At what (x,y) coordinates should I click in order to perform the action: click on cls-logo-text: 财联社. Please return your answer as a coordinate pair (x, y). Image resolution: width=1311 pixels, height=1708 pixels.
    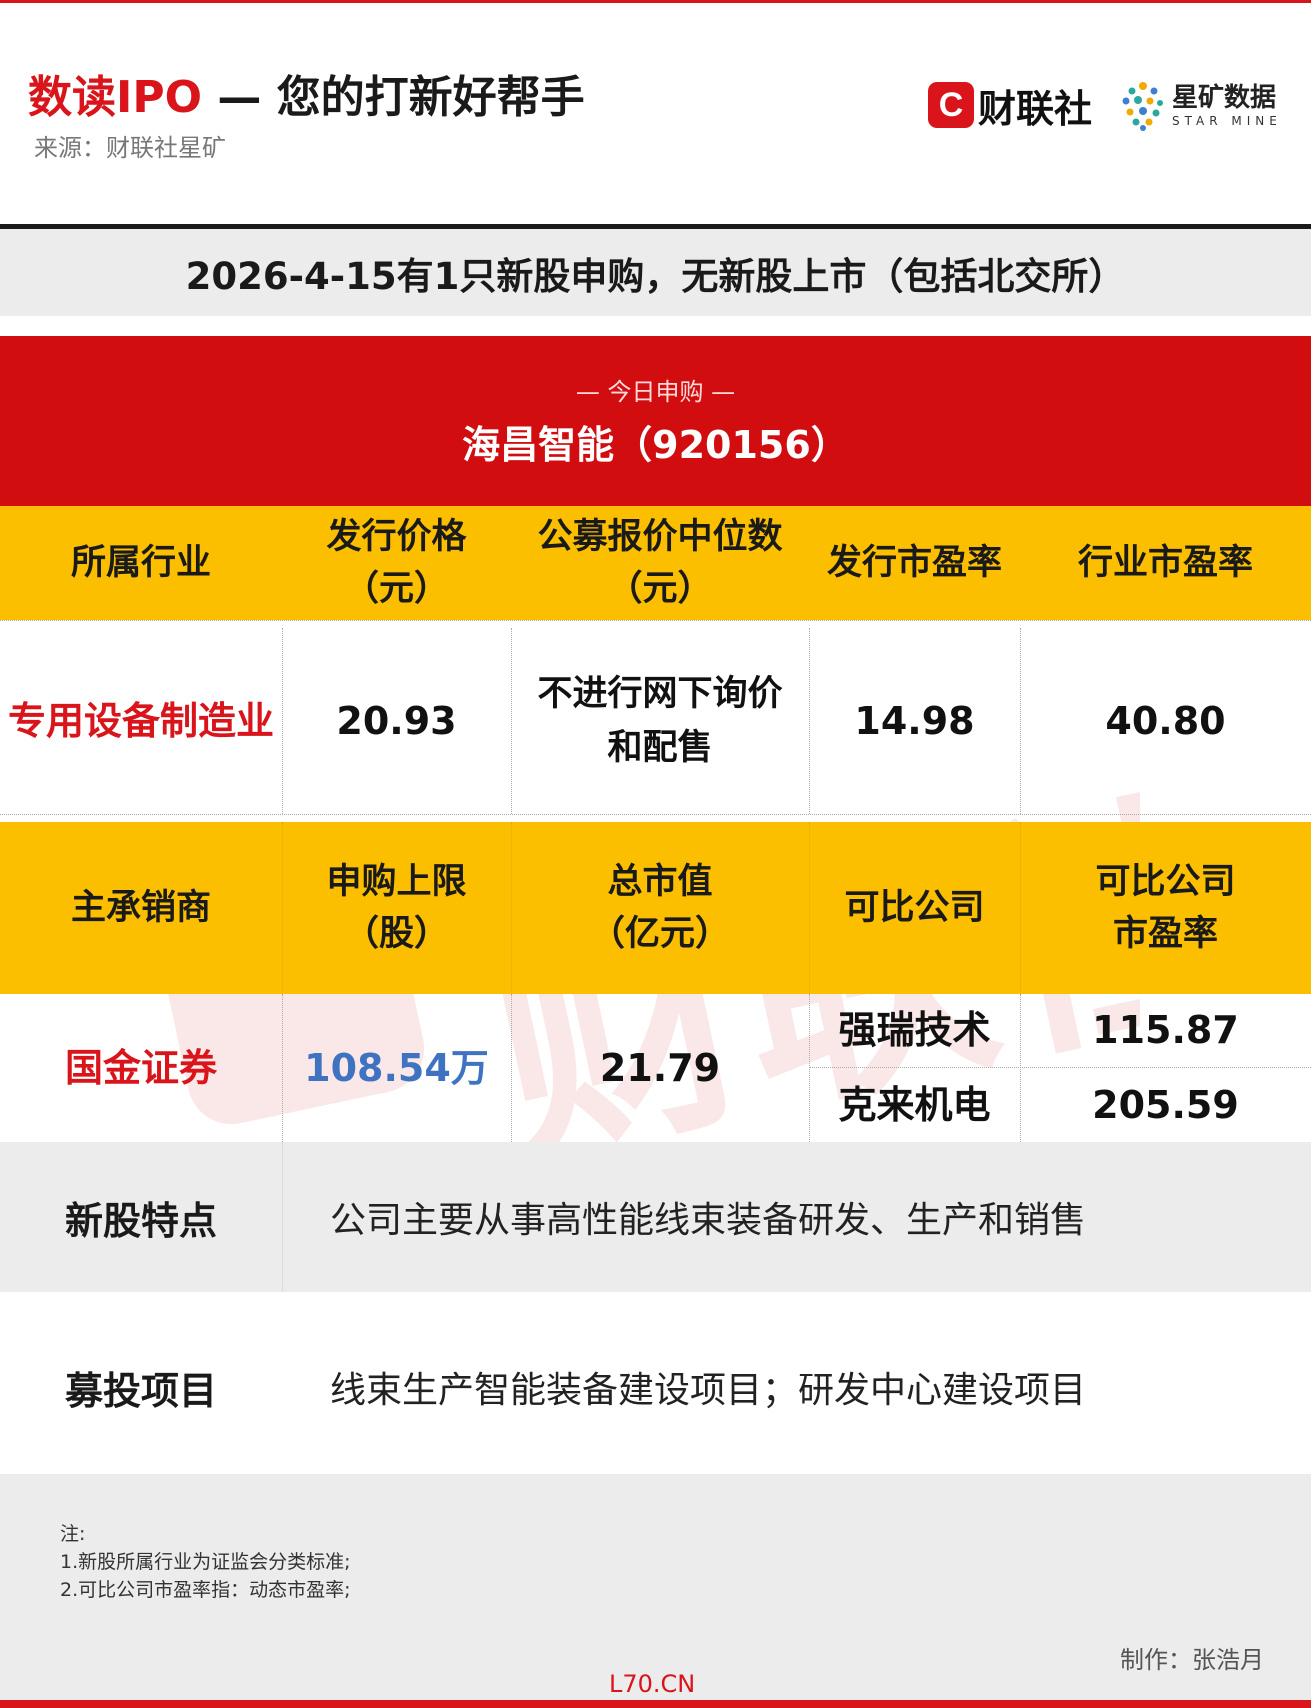
    Looking at the image, I should click on (1035, 108).